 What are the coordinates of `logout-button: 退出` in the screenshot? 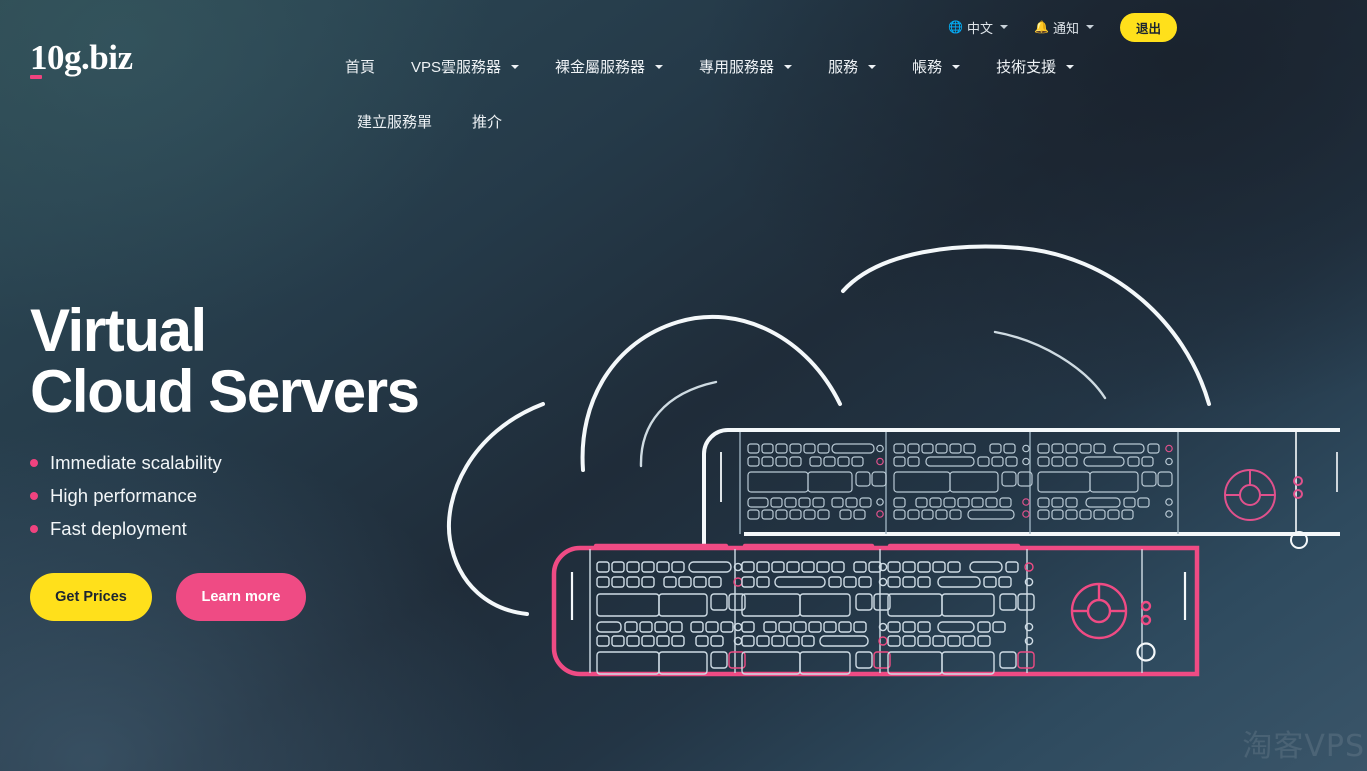 It's located at (1148, 27).